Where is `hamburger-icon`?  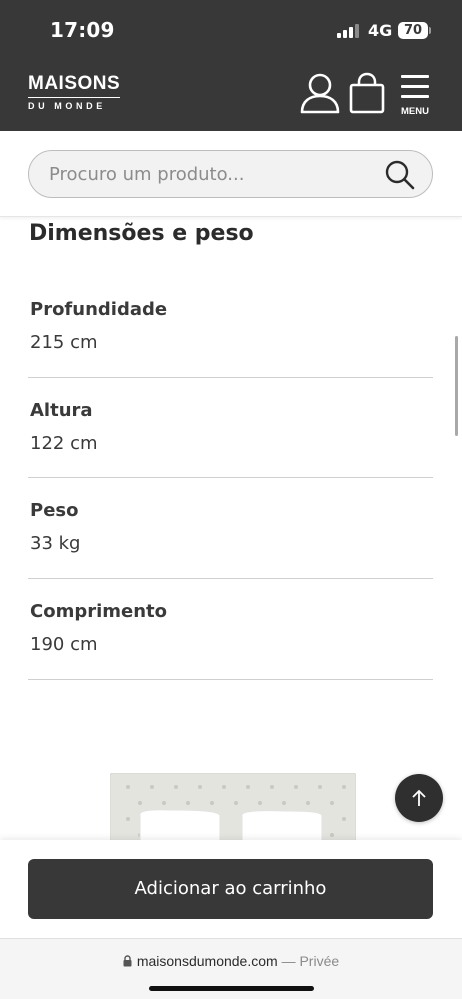
hamburger-icon is located at coordinates (415, 86).